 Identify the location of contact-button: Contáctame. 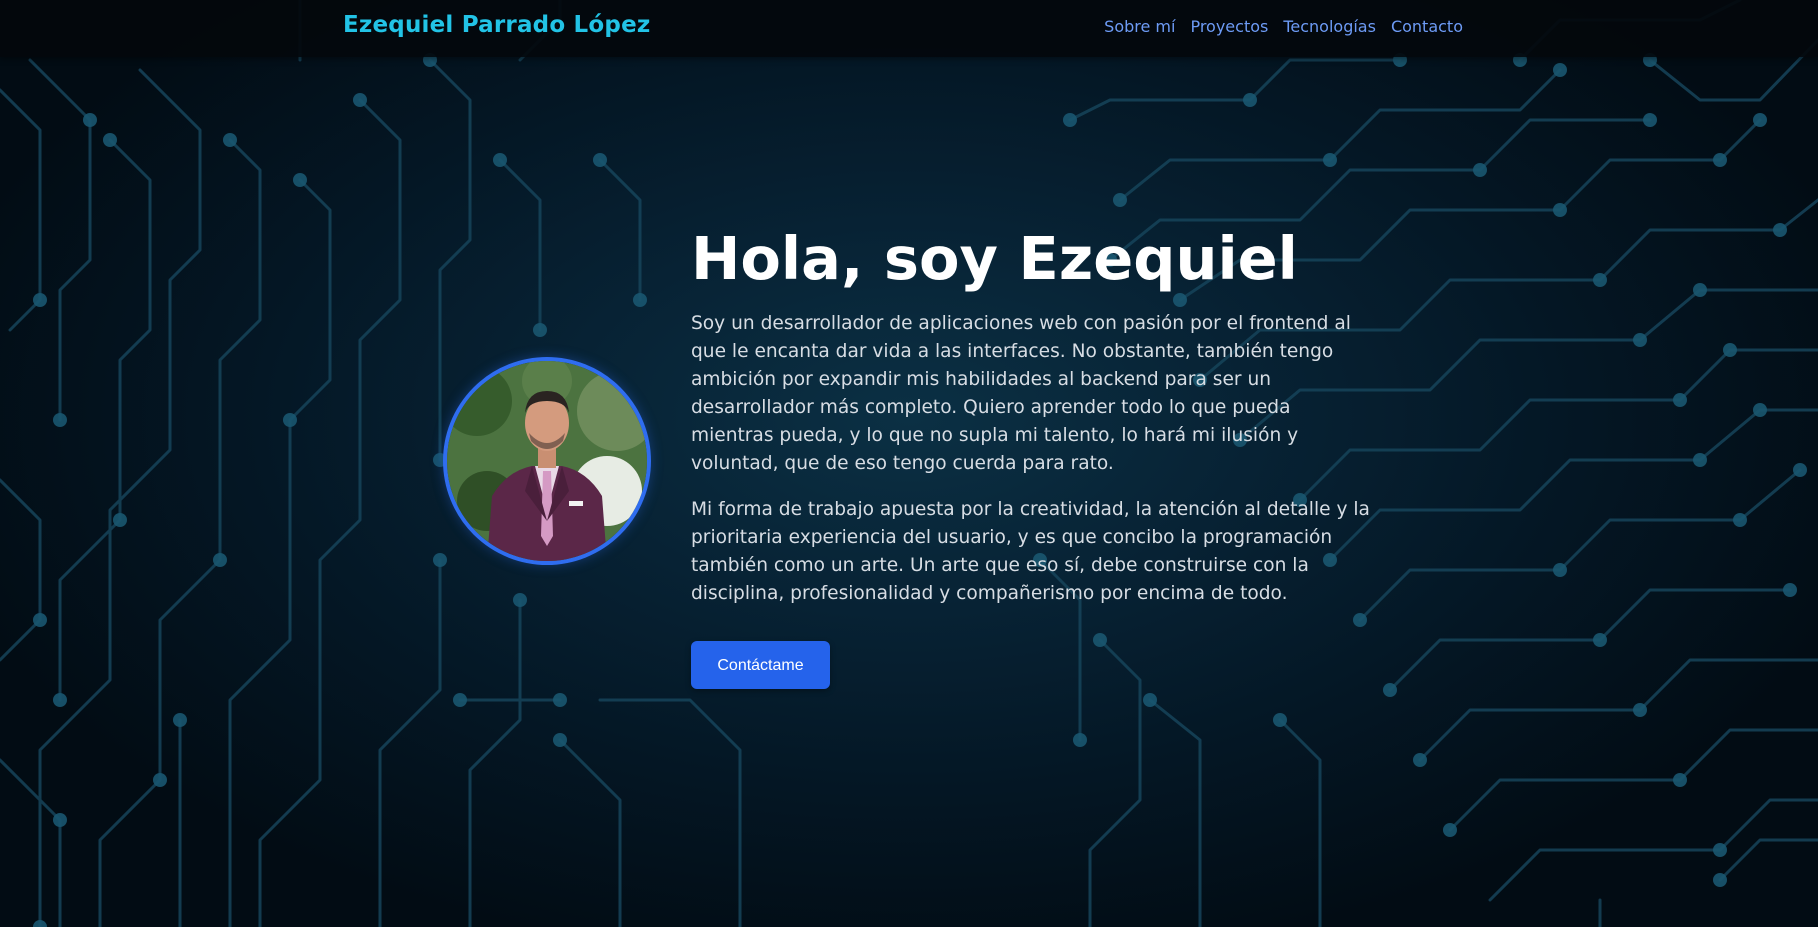
(760, 665).